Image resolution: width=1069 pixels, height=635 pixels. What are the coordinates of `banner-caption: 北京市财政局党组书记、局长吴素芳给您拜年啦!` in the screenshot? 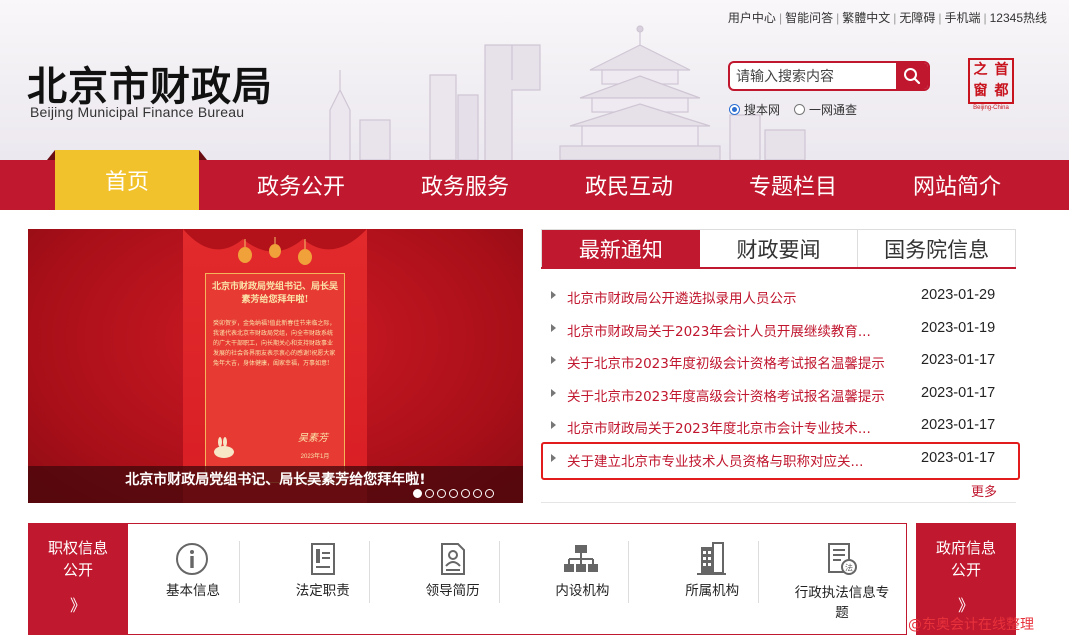 It's located at (275, 479).